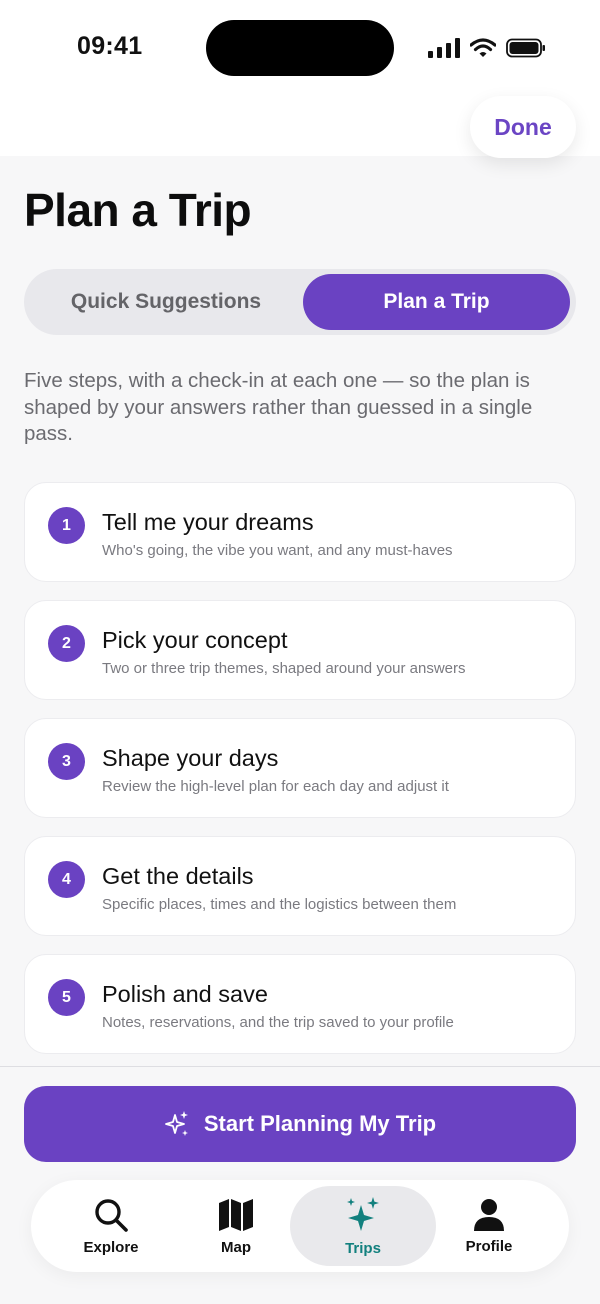 This screenshot has width=600, height=1304. Describe the element at coordinates (320, 1123) in the screenshot. I see `start-planning-label: Start Planning My Trip` at that location.